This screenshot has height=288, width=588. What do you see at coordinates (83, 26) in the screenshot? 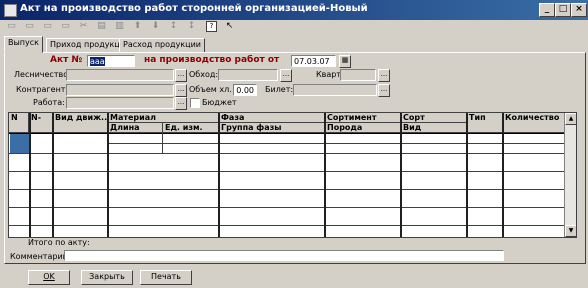
I see `cut-icon: ✂` at bounding box center [83, 26].